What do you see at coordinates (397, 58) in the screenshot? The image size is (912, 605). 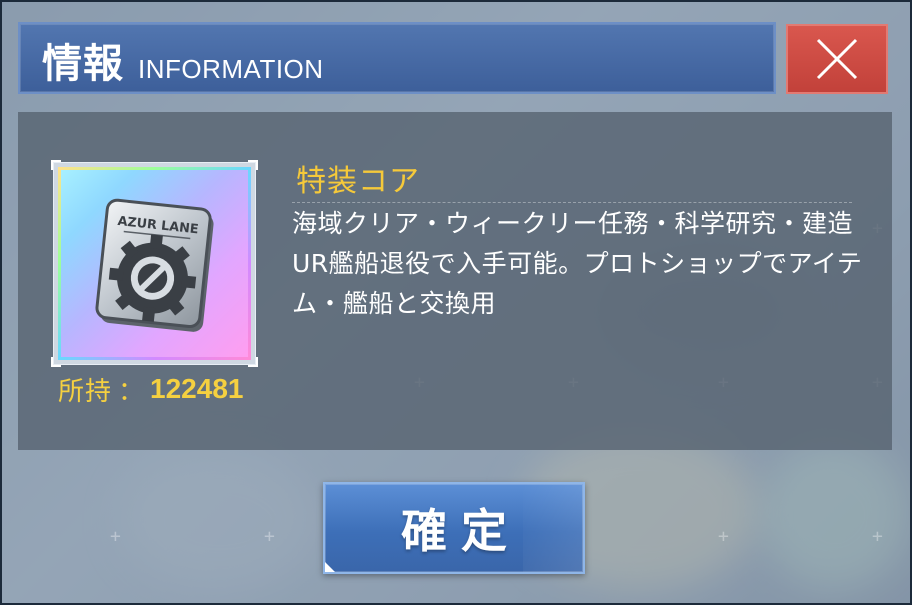 I see `dialog-header: 情報 INFORMATION` at bounding box center [397, 58].